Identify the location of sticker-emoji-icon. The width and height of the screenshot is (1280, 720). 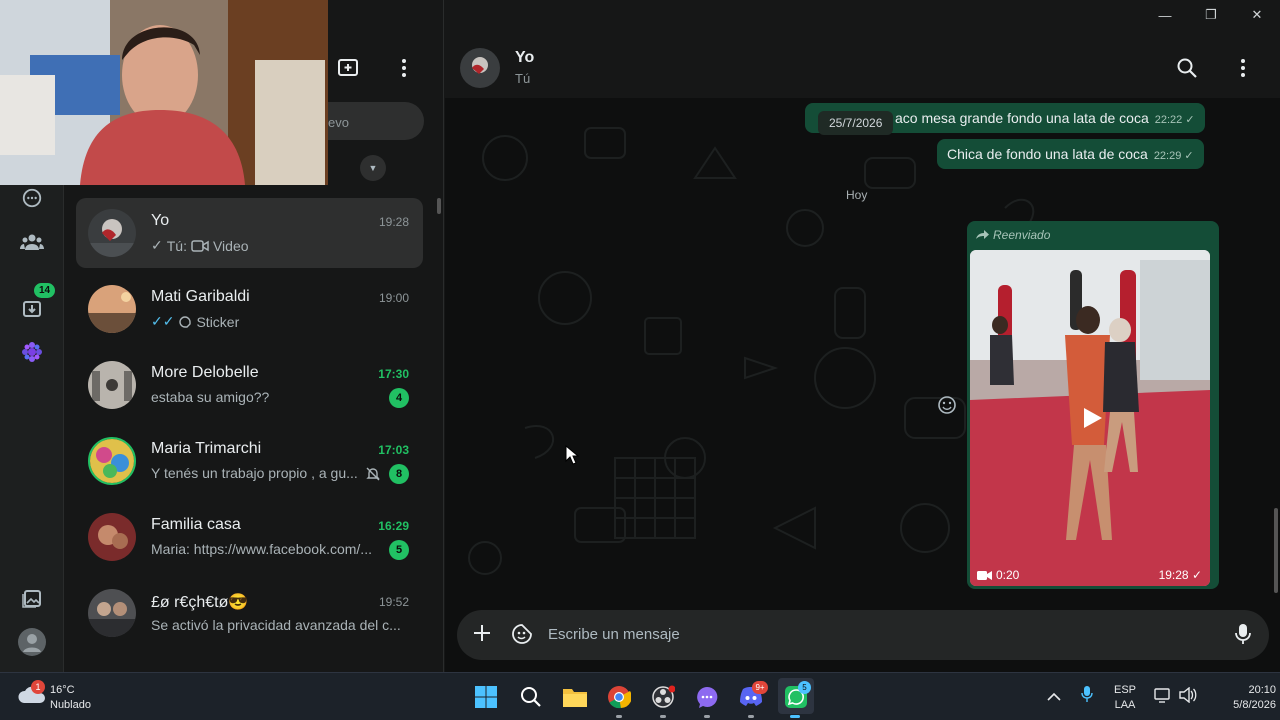
(522, 636).